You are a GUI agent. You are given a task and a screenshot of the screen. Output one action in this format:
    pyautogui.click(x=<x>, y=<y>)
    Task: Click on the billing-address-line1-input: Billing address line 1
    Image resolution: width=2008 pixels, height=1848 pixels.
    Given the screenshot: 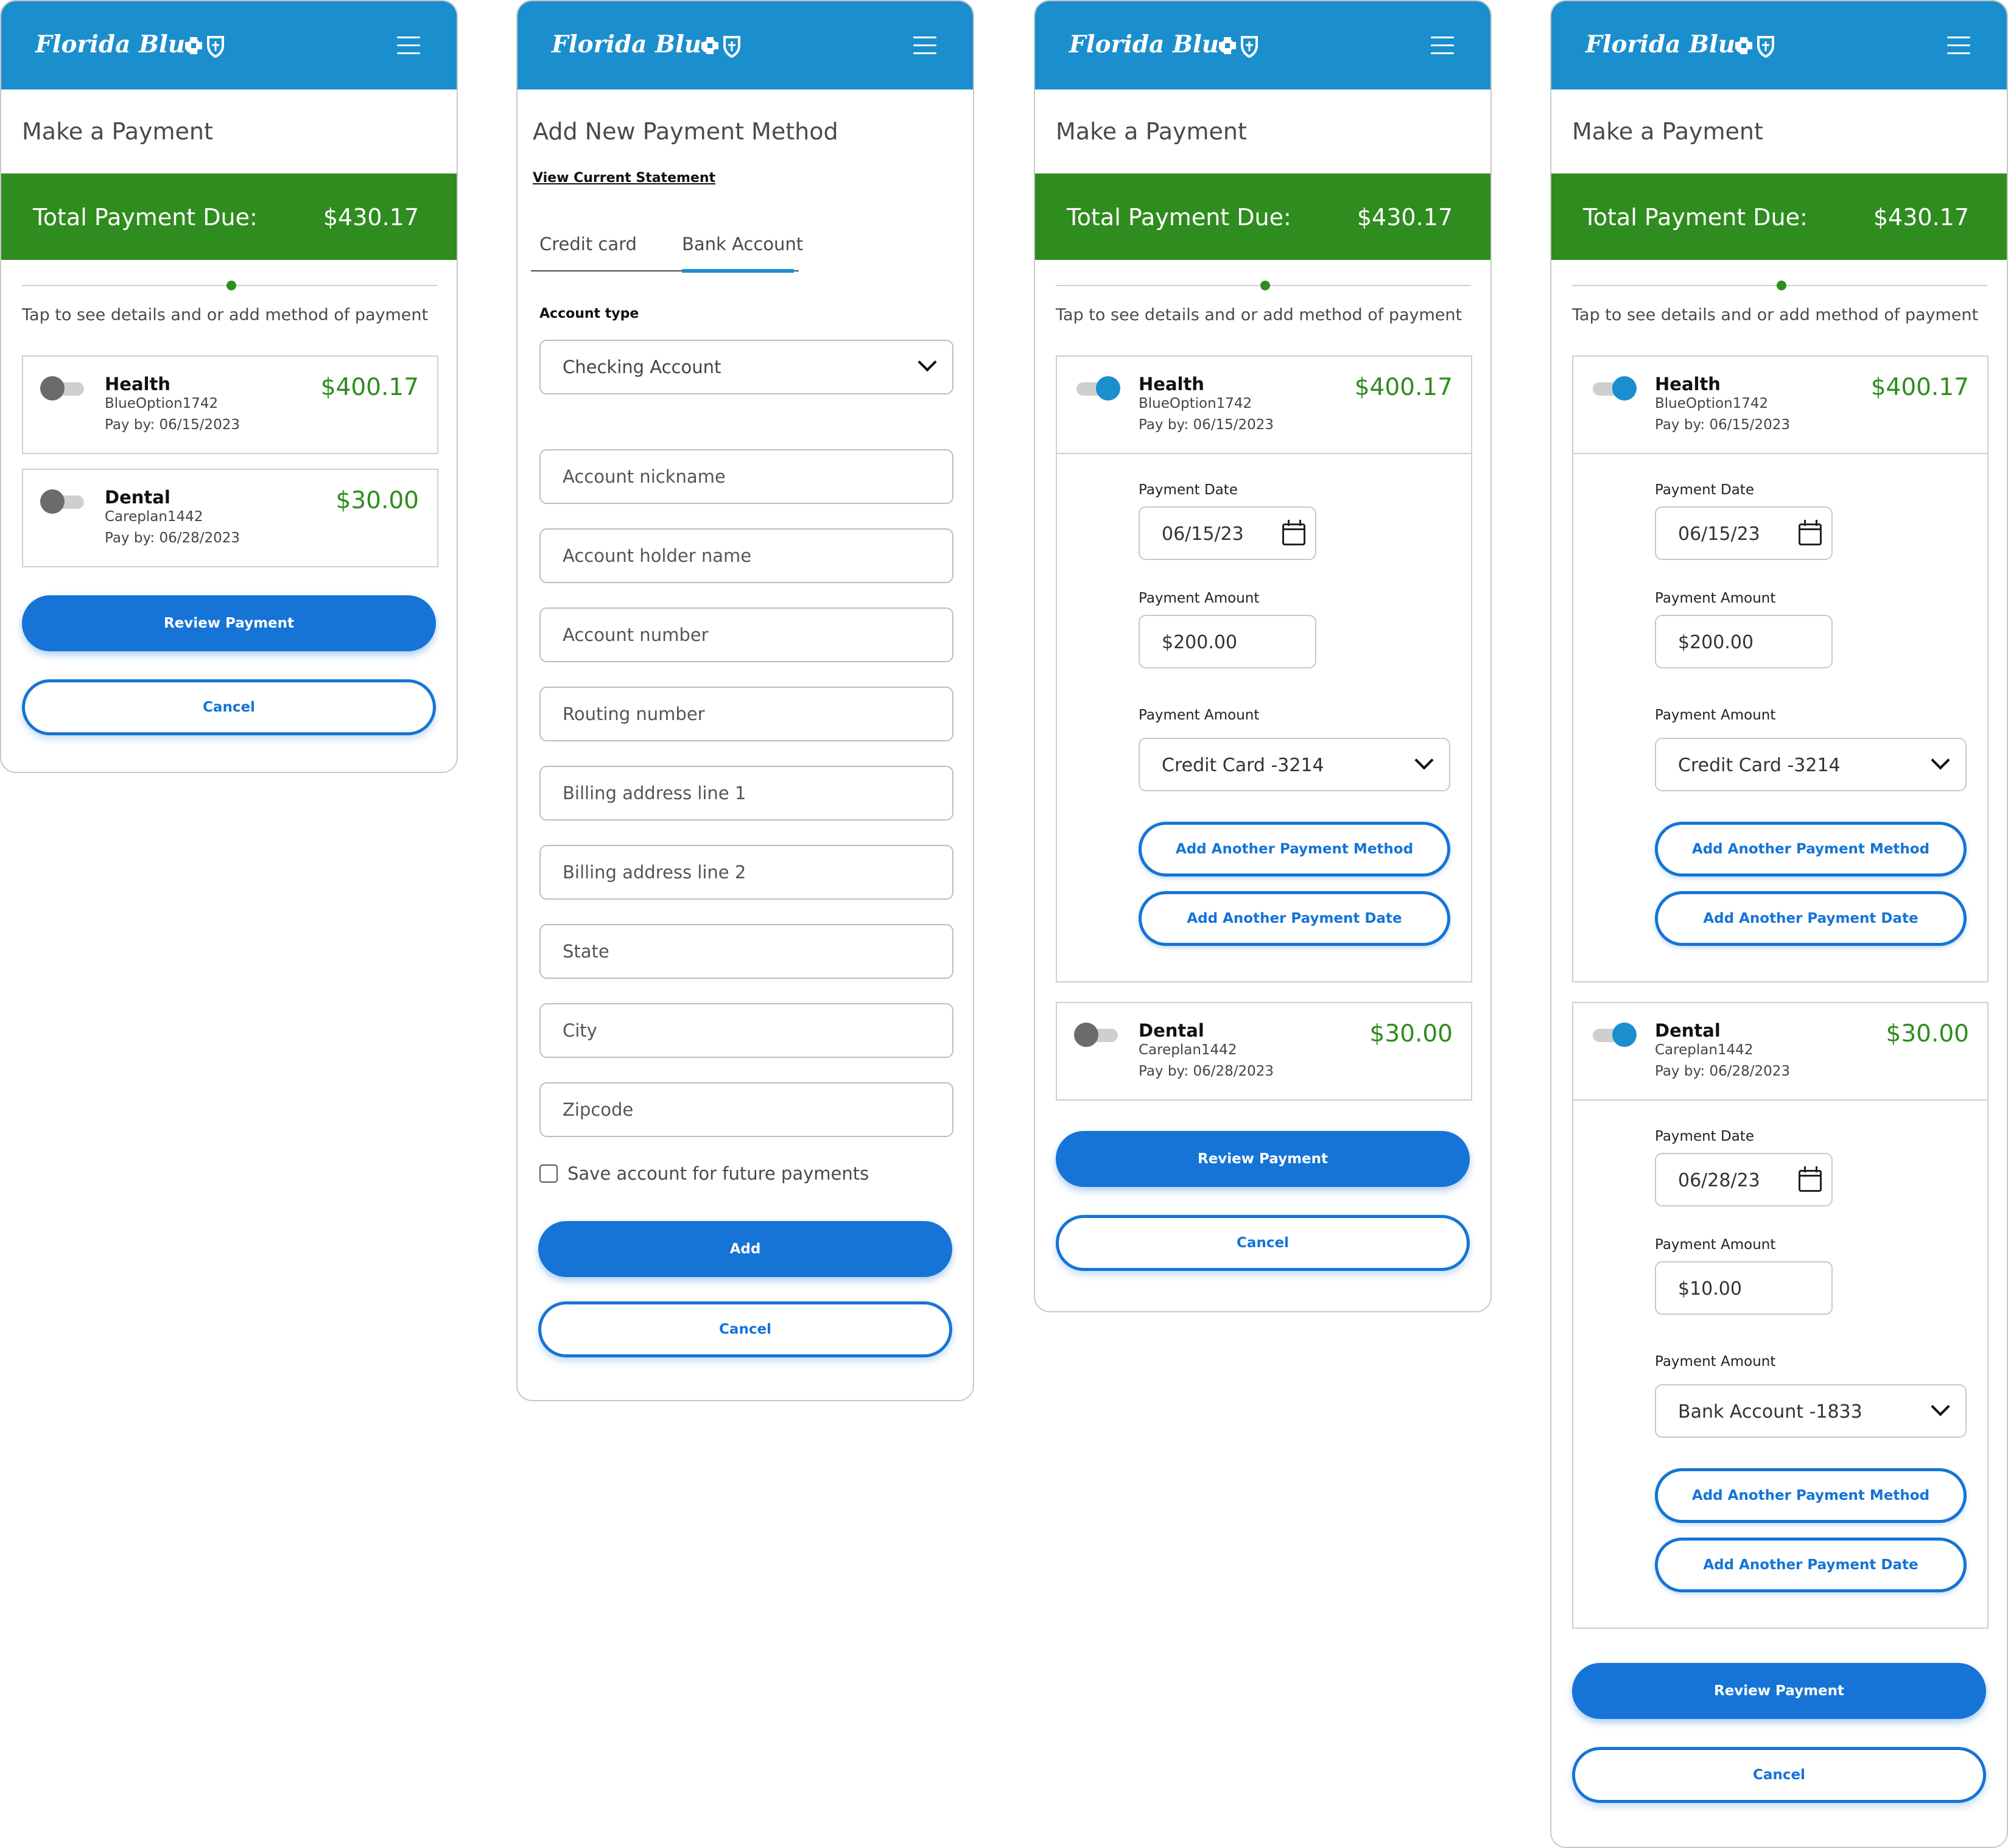 What is the action you would take?
    pyautogui.click(x=746, y=794)
    